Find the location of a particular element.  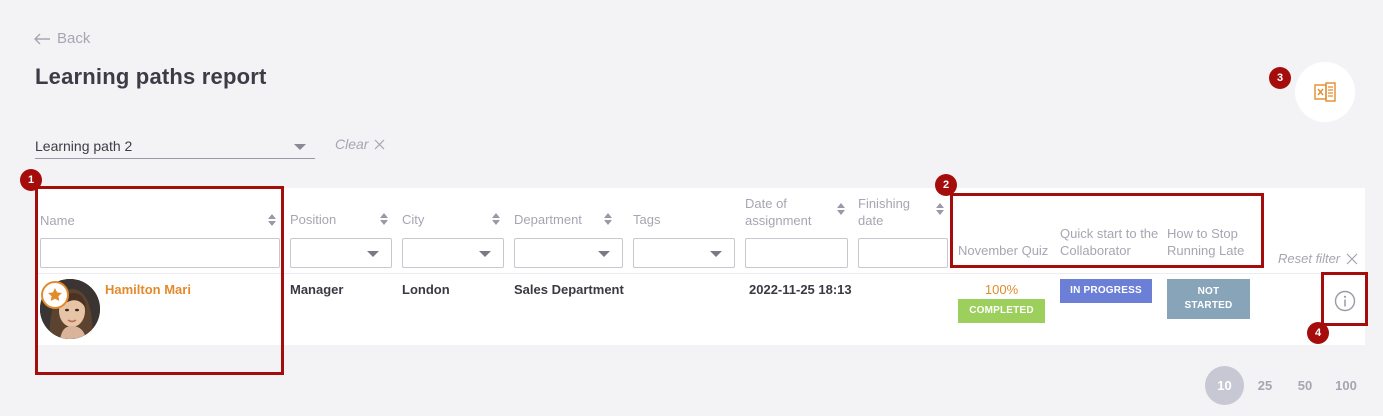

position-filter-select is located at coordinates (341, 253).